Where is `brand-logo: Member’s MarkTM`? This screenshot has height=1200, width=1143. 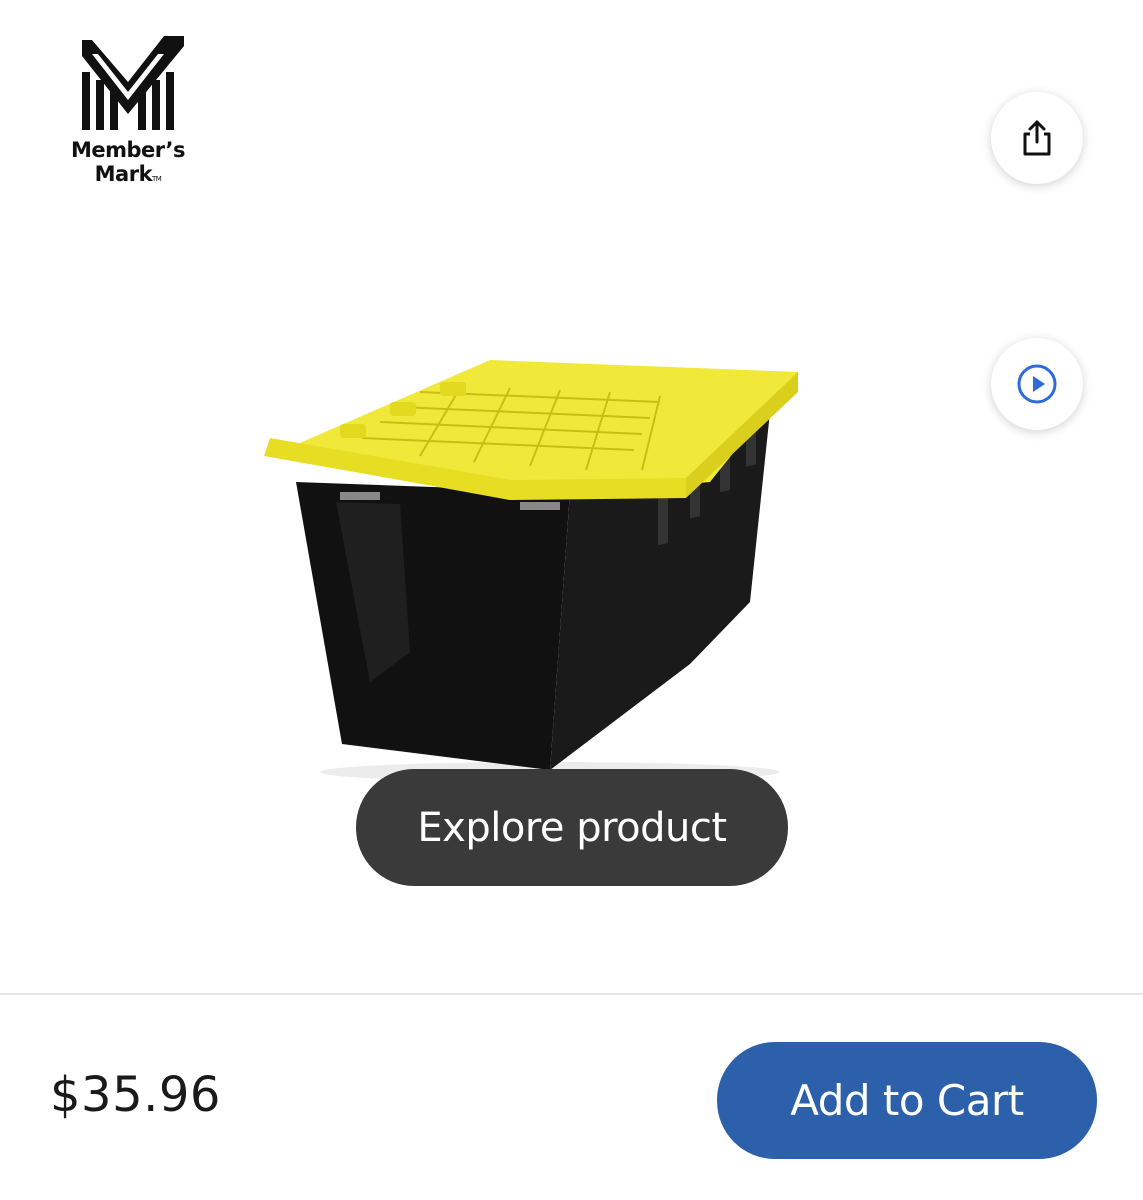
brand-logo: Member’s MarkTM is located at coordinates (128, 112).